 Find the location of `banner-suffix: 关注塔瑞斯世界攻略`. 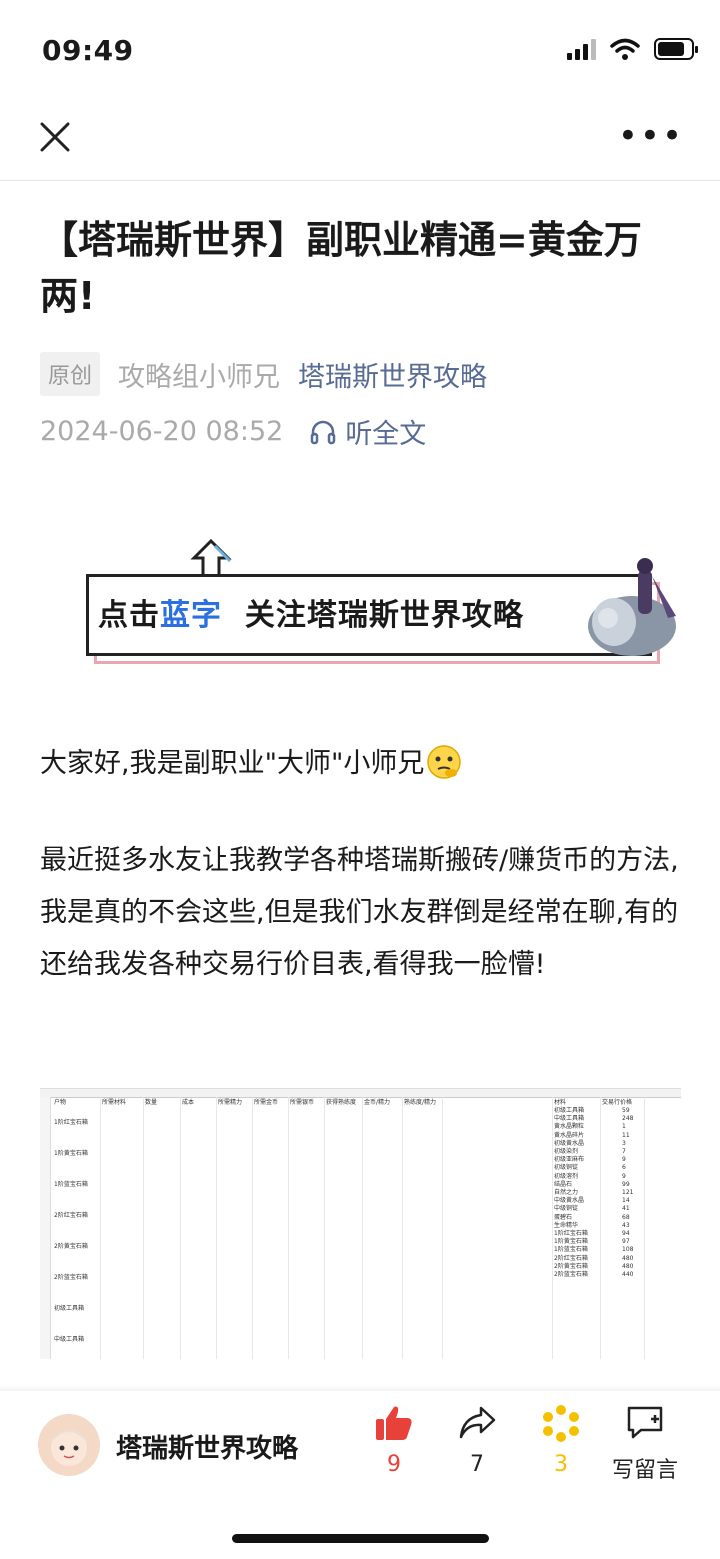

banner-suffix: 关注塔瑞斯世界攻略 is located at coordinates (384, 615).